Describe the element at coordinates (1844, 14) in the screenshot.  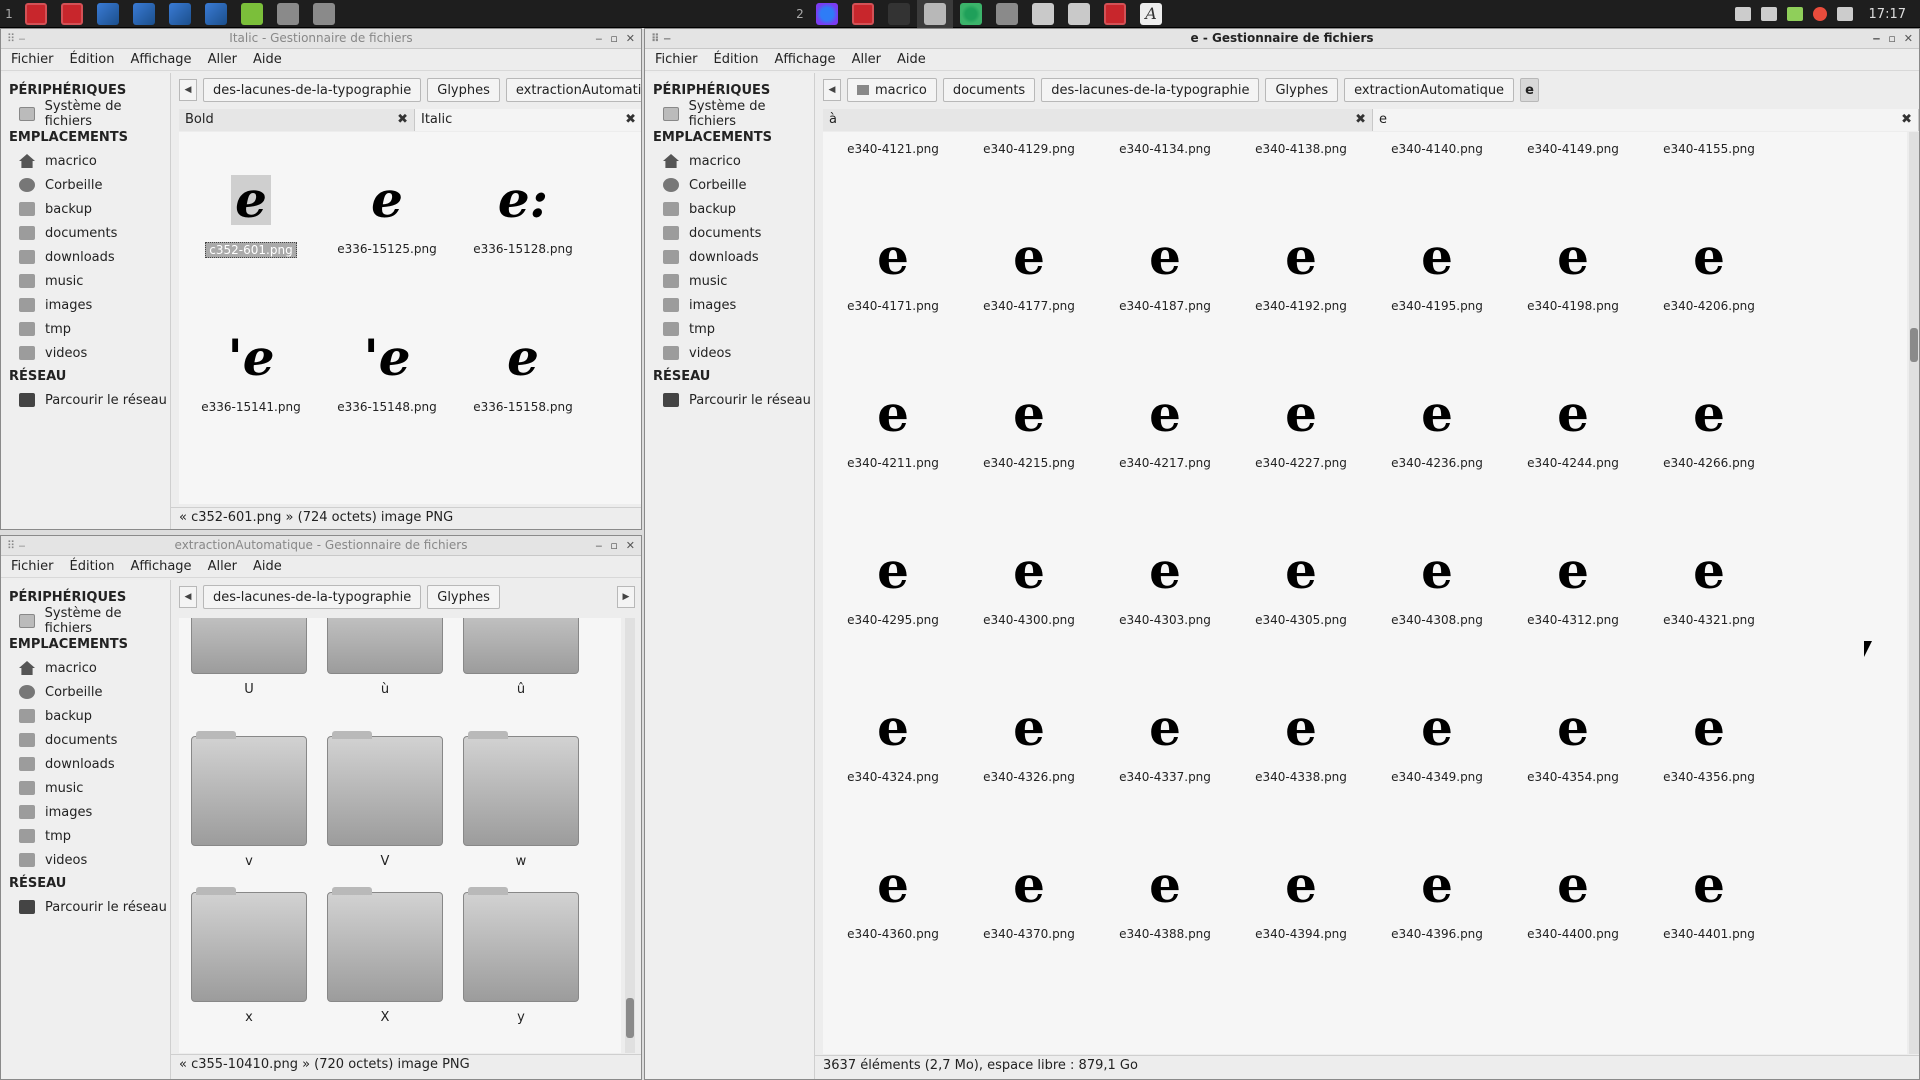
I see `network-signal-icon` at that location.